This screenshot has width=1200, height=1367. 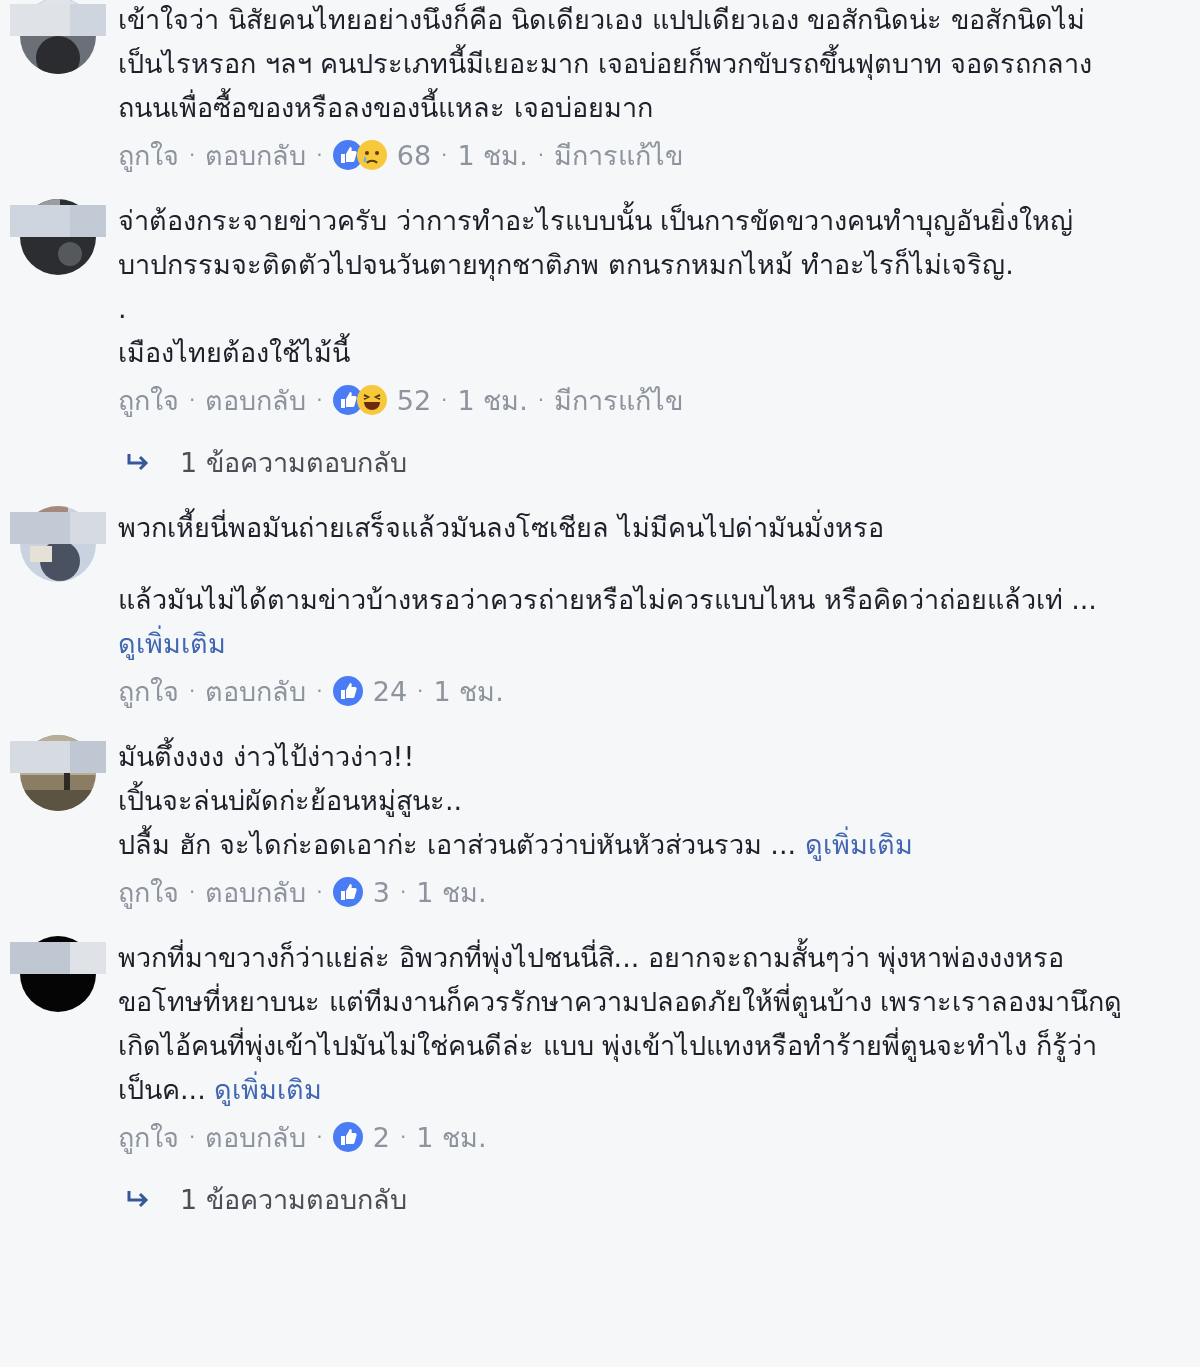 I want to click on reaction-count: 68, so click(x=414, y=155).